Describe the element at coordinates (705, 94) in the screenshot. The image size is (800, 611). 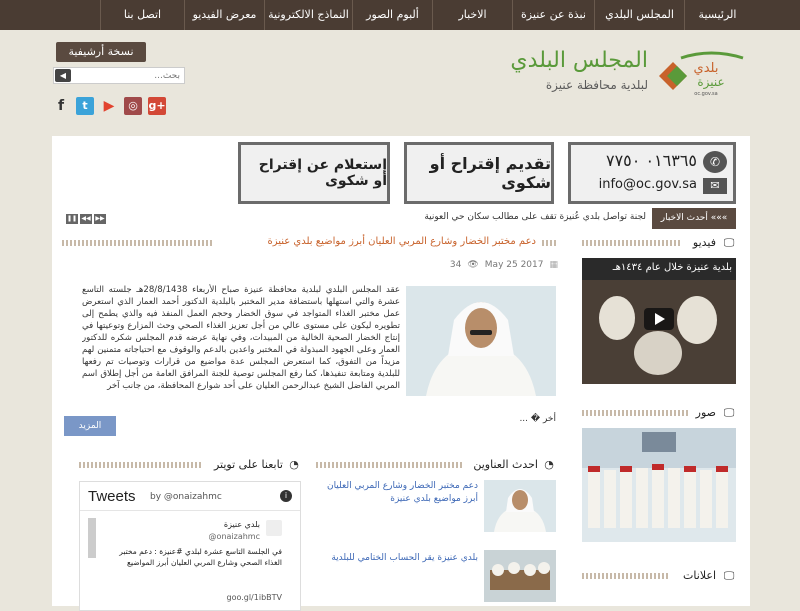
I see `svg-text: oc.gov.sa` at that location.